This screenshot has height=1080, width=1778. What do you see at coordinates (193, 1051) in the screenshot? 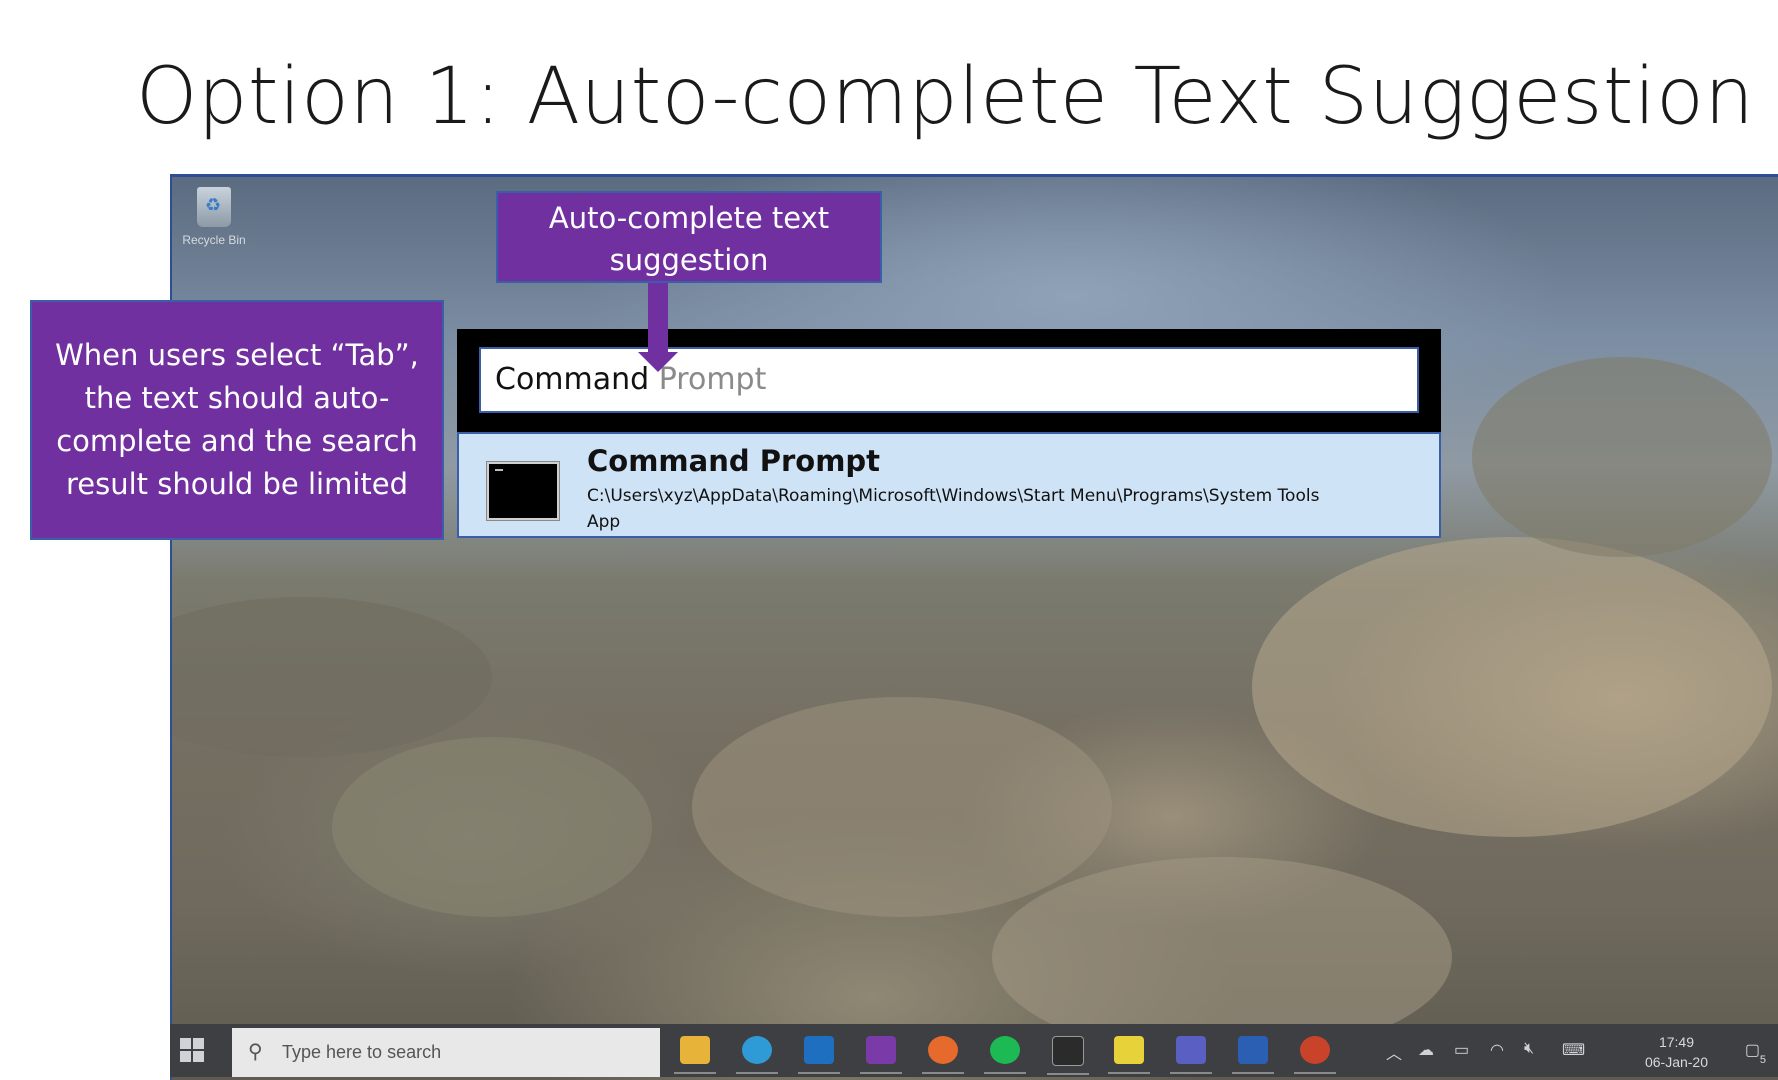
I see `windows-start-icon` at bounding box center [193, 1051].